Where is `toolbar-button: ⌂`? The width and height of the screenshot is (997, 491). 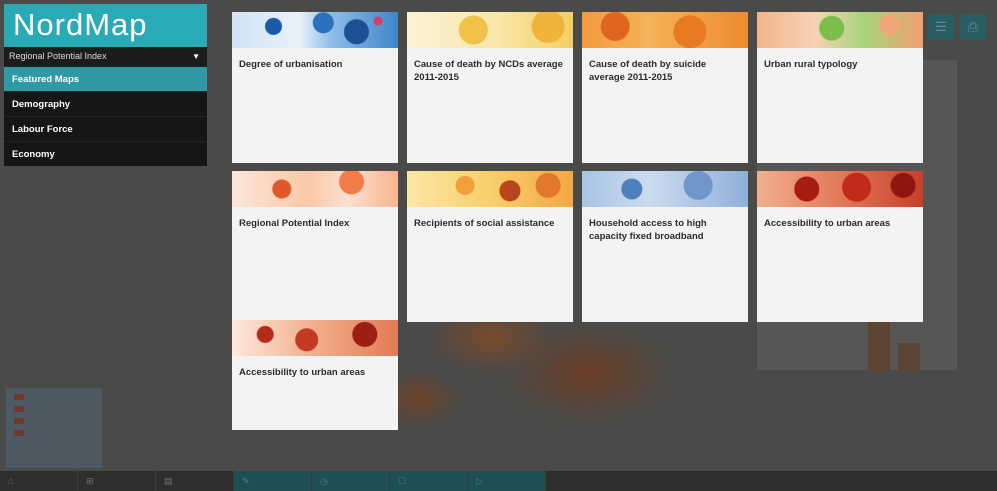 toolbar-button: ⌂ is located at coordinates (39, 481).